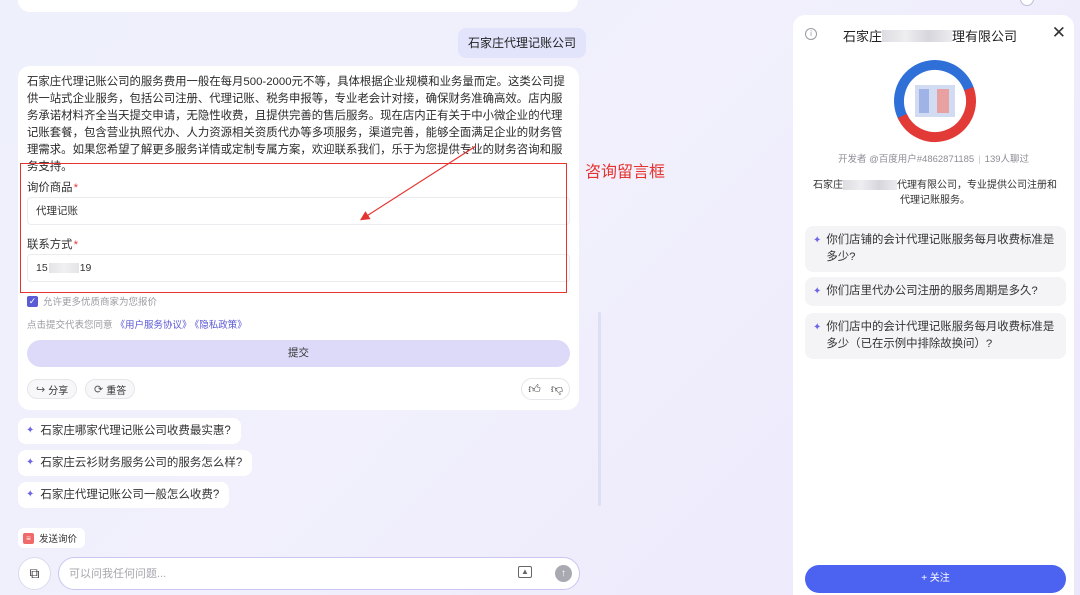 Image resolution: width=1080 pixels, height=595 pixels. What do you see at coordinates (63, 268) in the screenshot?
I see `masked-digits` at bounding box center [63, 268].